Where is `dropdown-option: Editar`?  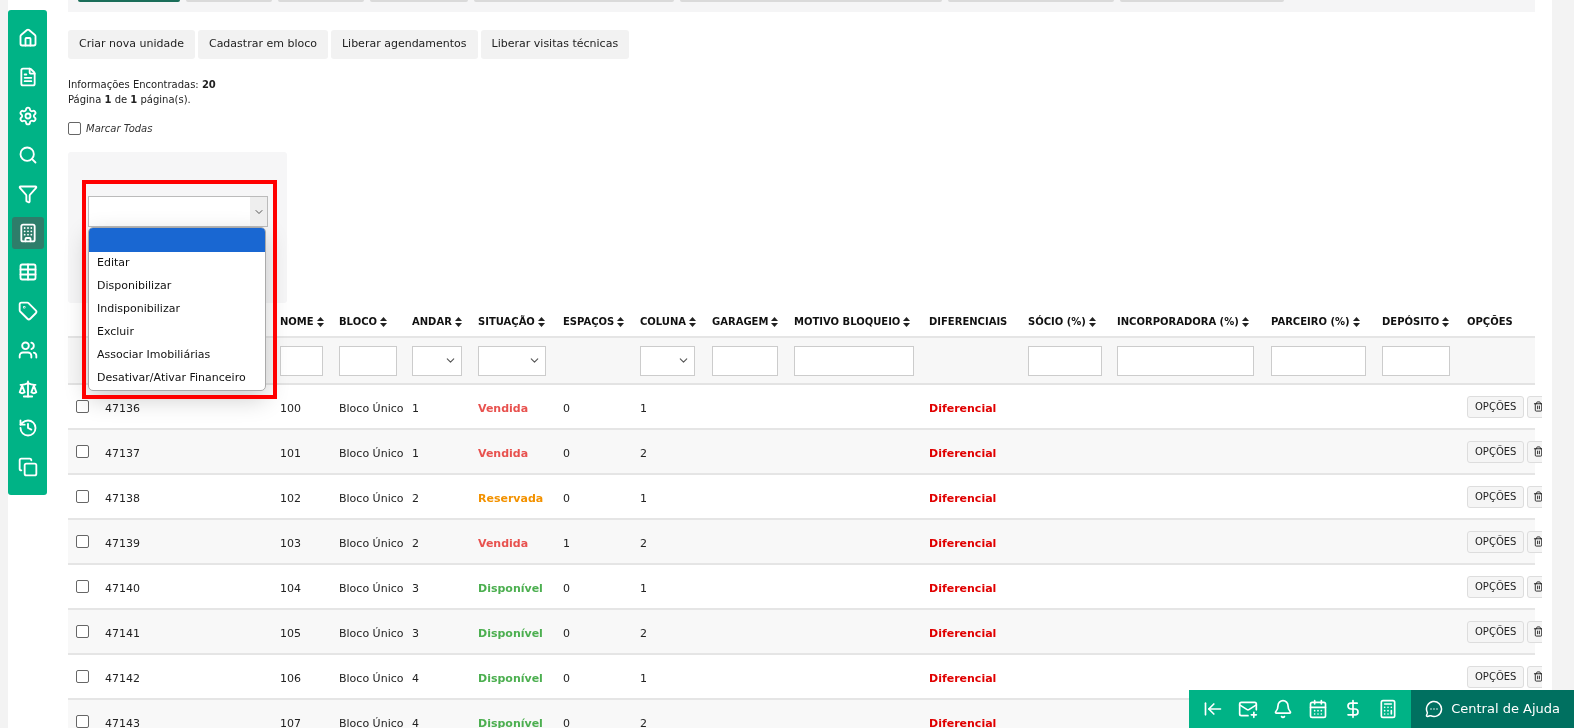 dropdown-option: Editar is located at coordinates (177, 263).